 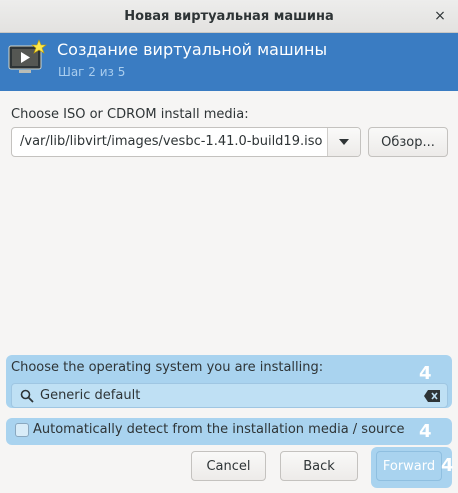 I want to click on annotation-badge-forward: 4, so click(x=447, y=465).